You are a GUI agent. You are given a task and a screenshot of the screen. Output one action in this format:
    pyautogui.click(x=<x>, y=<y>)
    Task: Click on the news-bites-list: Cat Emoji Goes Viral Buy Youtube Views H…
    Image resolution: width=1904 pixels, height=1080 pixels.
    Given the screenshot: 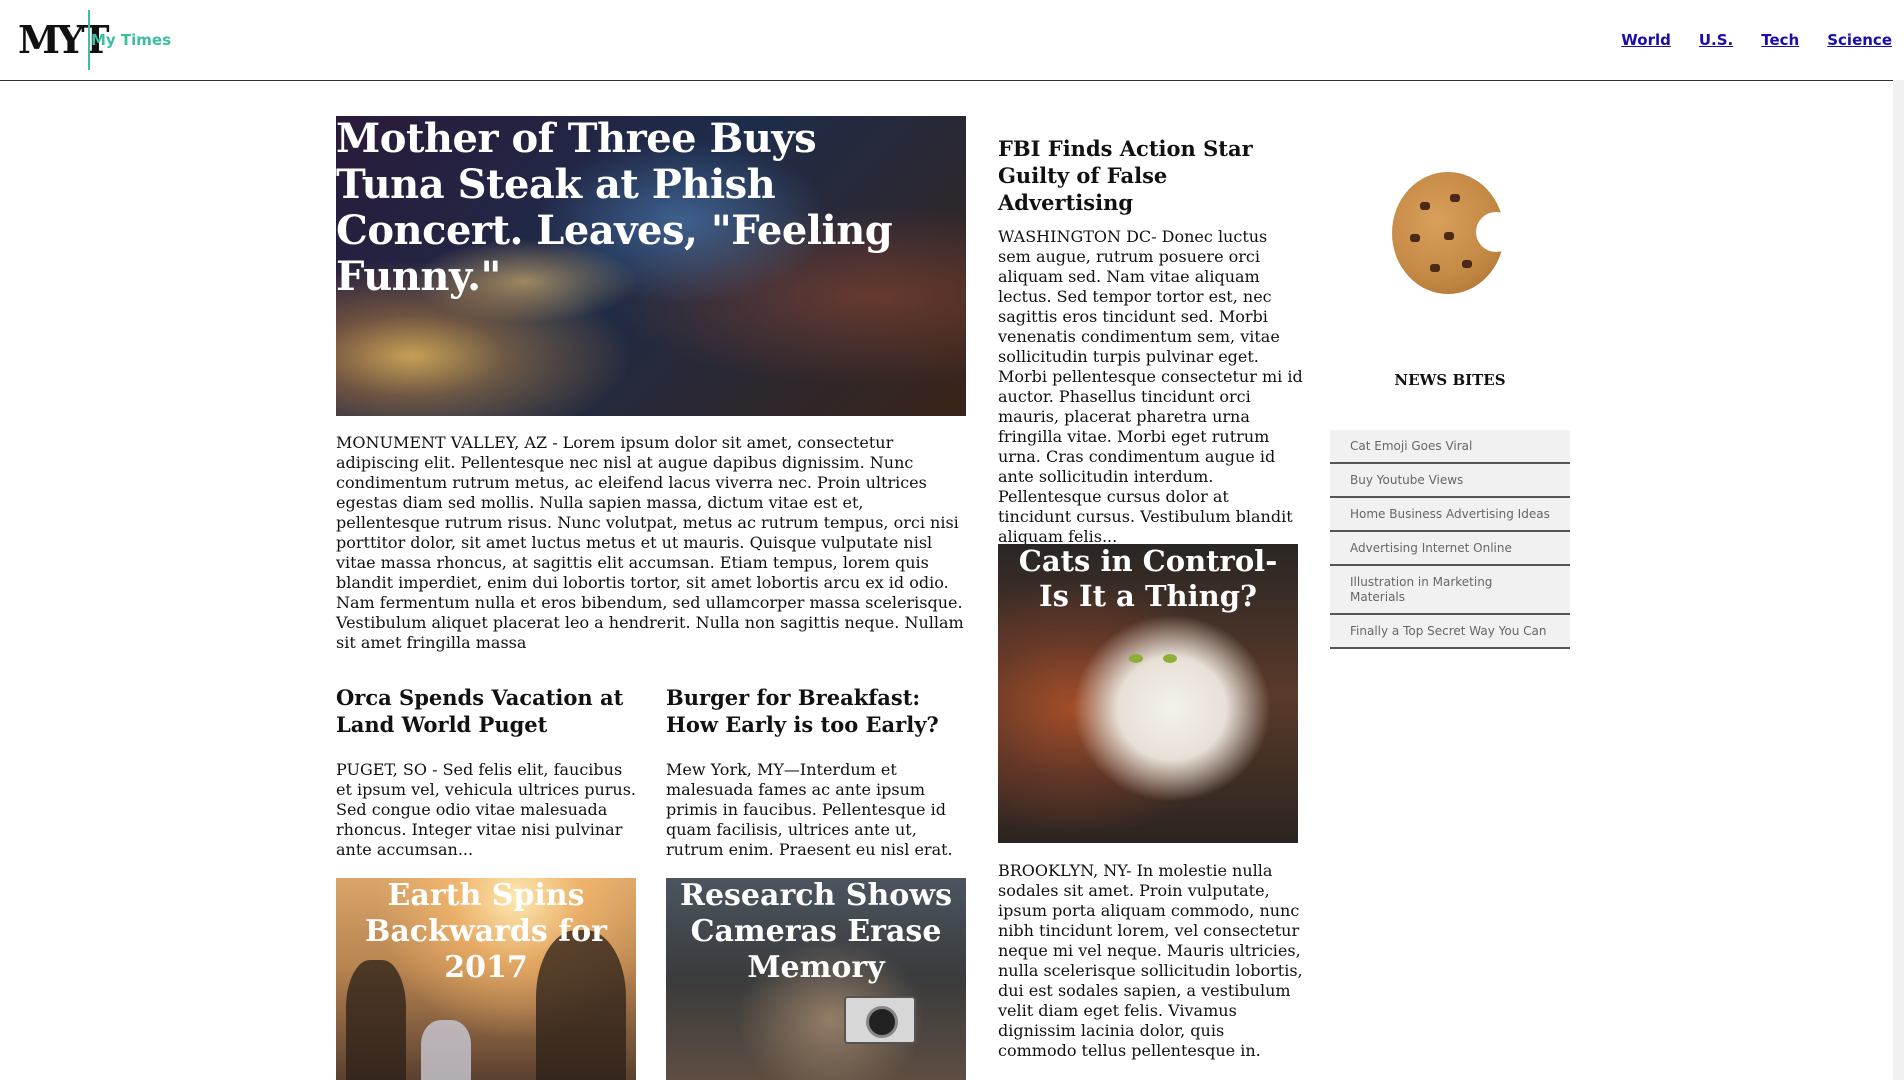 What is the action you would take?
    pyautogui.click(x=1450, y=539)
    